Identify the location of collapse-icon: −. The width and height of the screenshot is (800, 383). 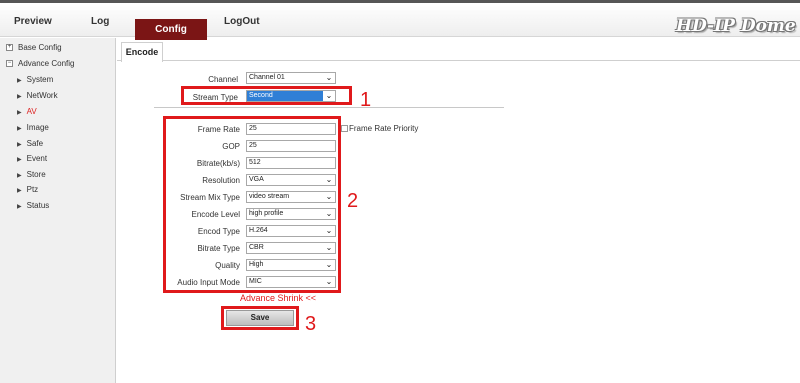
(9, 64).